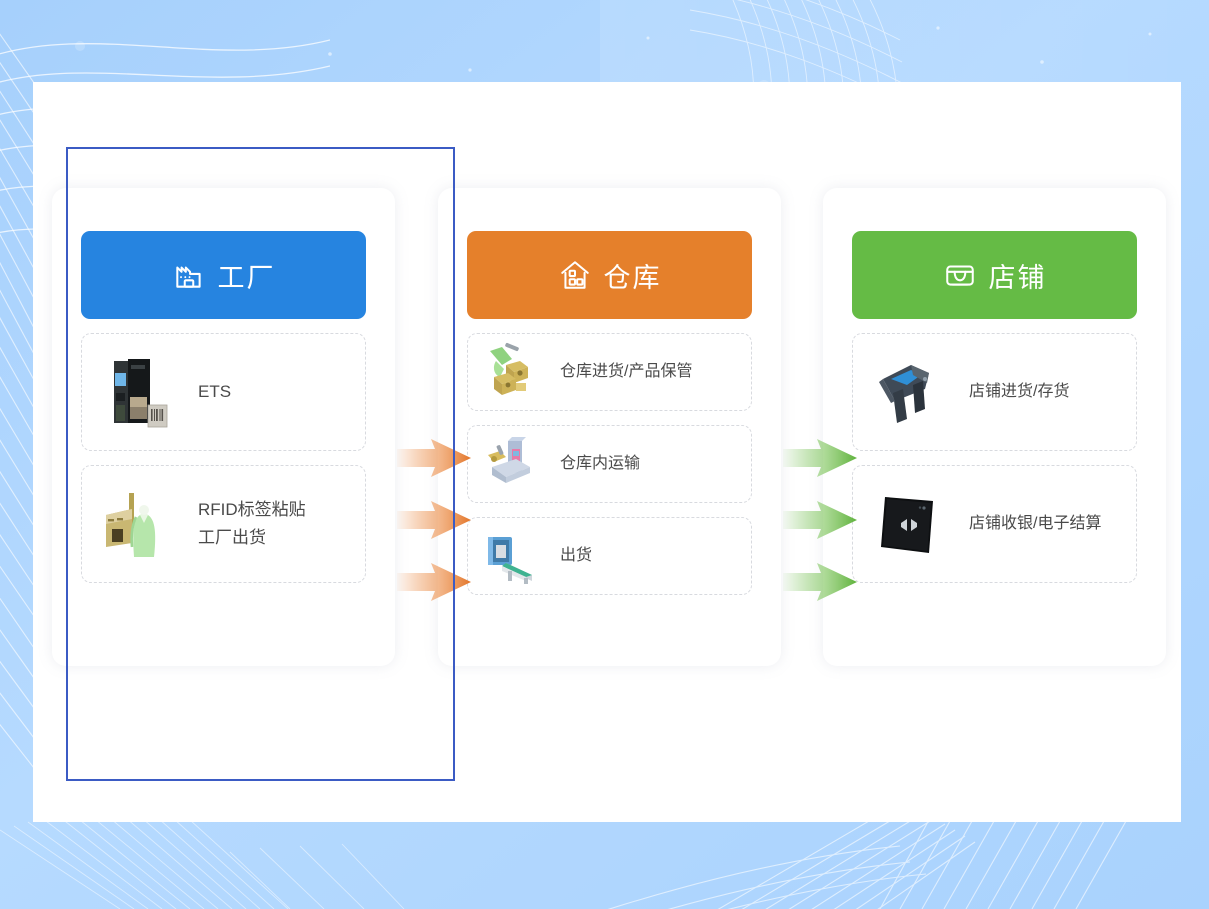 The width and height of the screenshot is (1209, 909). Describe the element at coordinates (575, 275) in the screenshot. I see `warehouse-house-icon` at that location.